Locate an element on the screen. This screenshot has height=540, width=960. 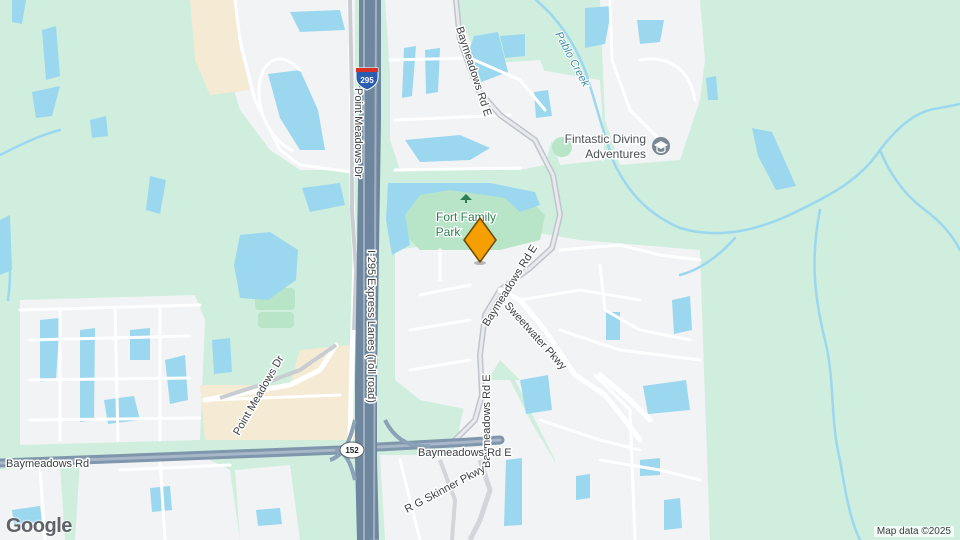
poi-name-line2: Adventures is located at coordinates (616, 154).